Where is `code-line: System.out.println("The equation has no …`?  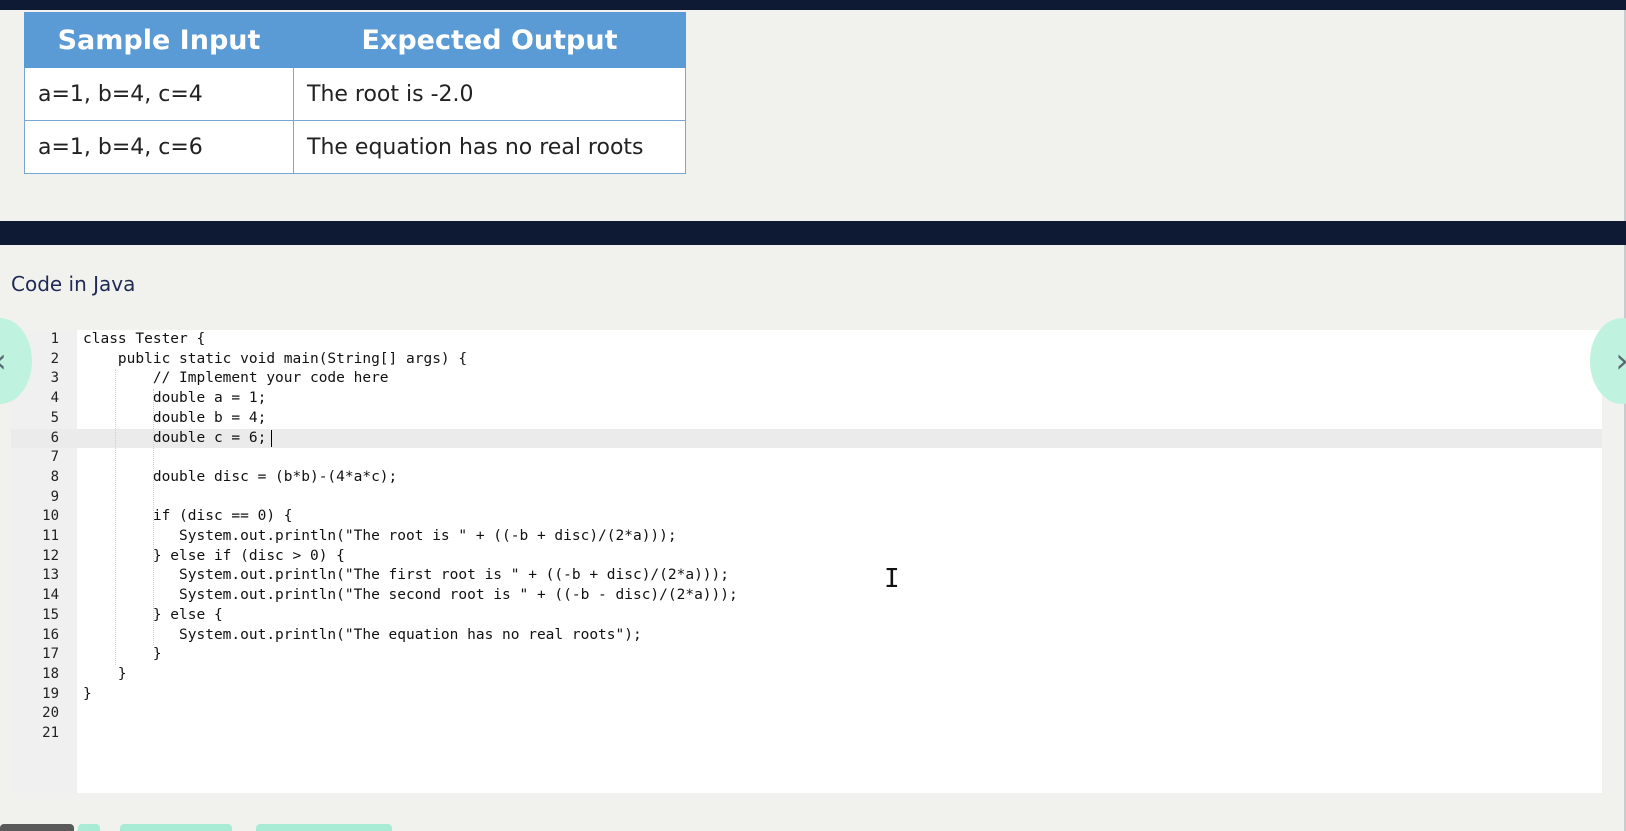
code-line: System.out.println("The equation has no … is located at coordinates (362, 636).